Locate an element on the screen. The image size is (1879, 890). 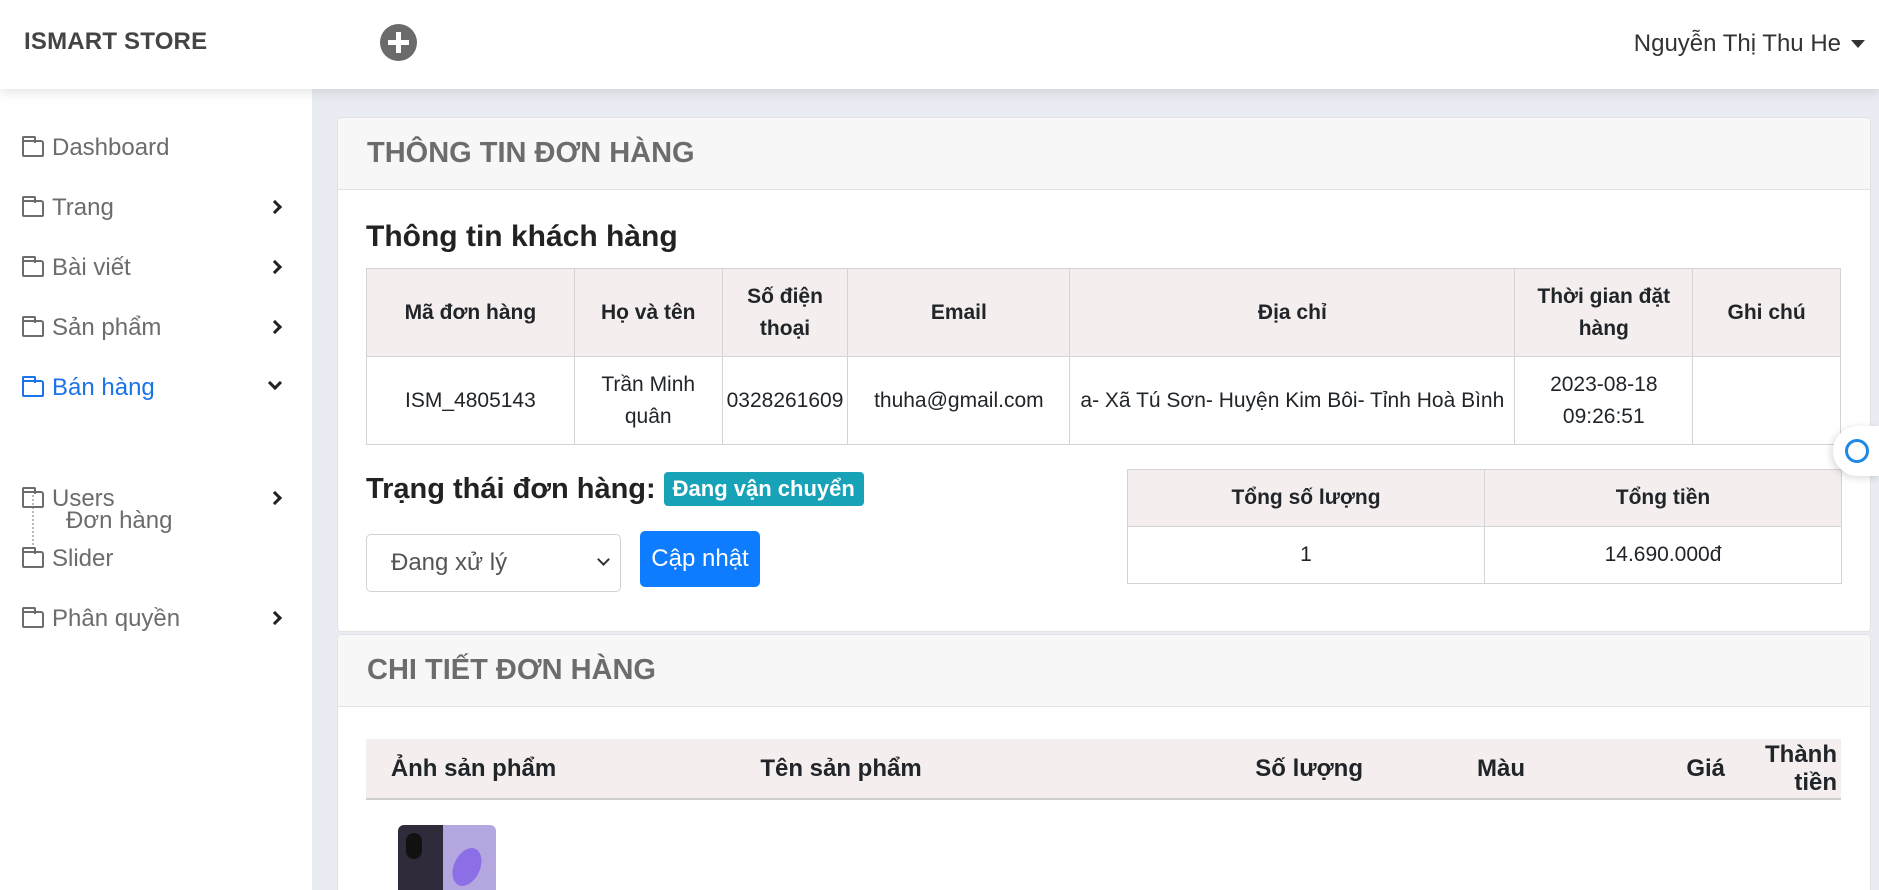
order-code: ISM_4805143 is located at coordinates (470, 400).